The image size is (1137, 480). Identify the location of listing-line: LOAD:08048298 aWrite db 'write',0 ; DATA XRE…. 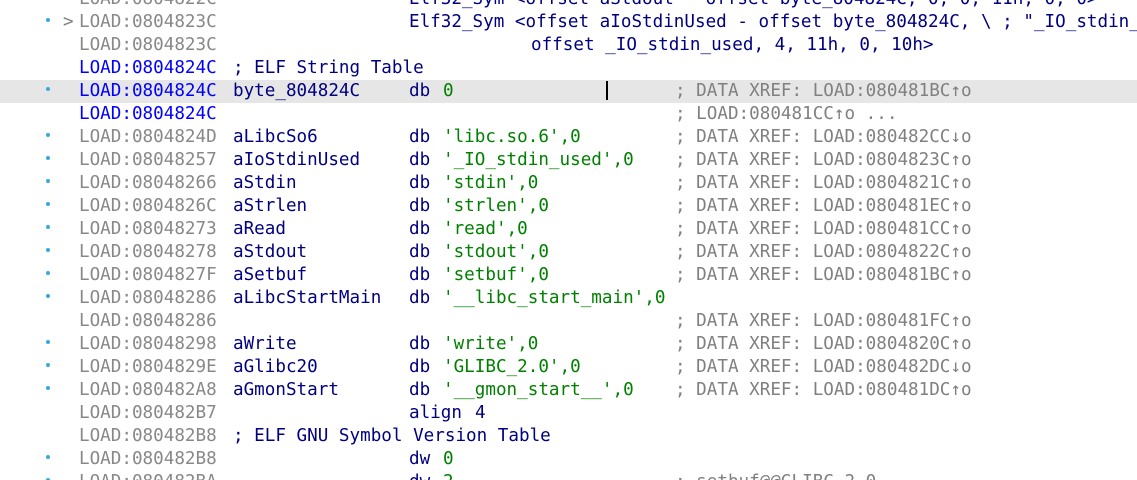
(568, 344).